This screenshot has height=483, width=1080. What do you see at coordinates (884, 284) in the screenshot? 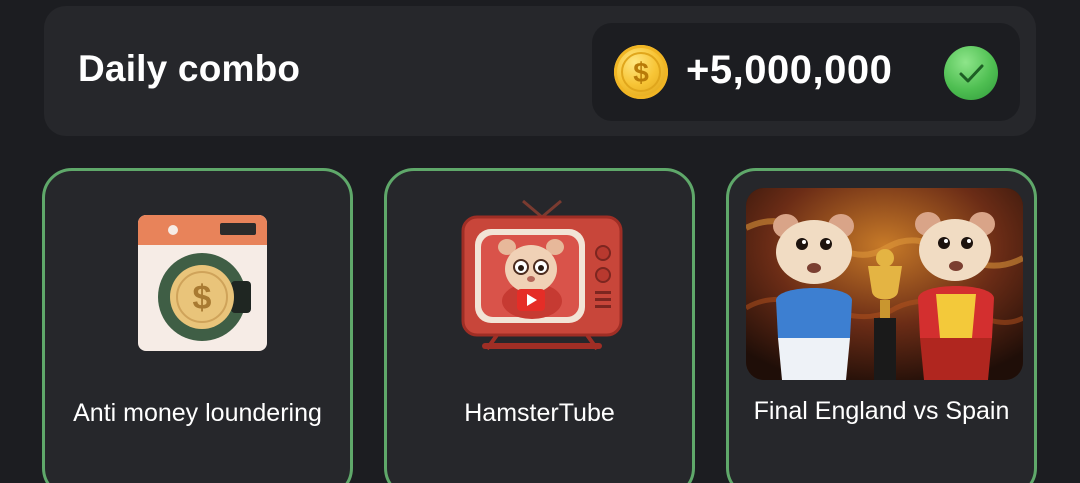
I see `hamsters-trophy-image` at bounding box center [884, 284].